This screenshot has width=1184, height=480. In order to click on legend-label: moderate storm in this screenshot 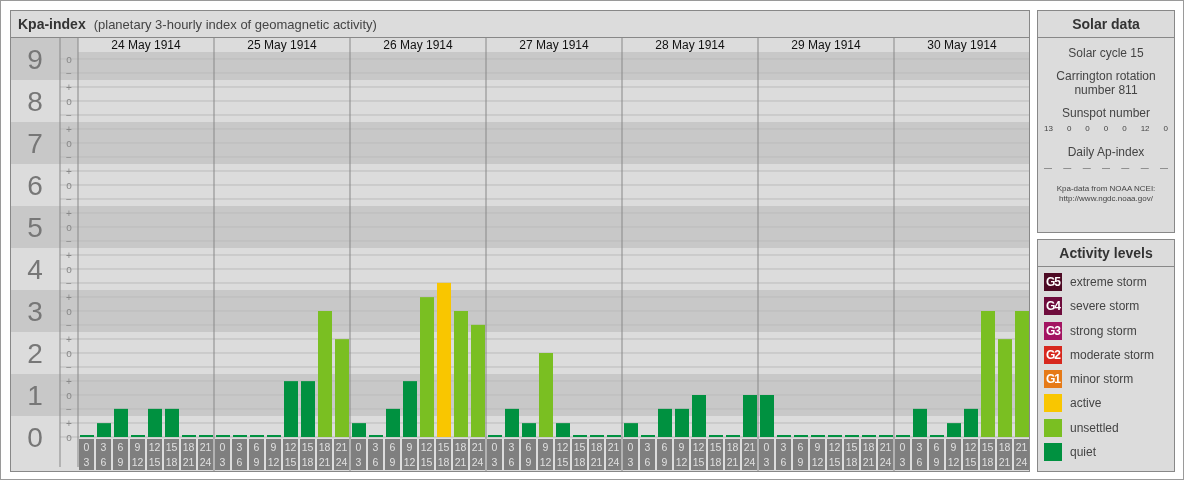, I will do `click(1112, 354)`.